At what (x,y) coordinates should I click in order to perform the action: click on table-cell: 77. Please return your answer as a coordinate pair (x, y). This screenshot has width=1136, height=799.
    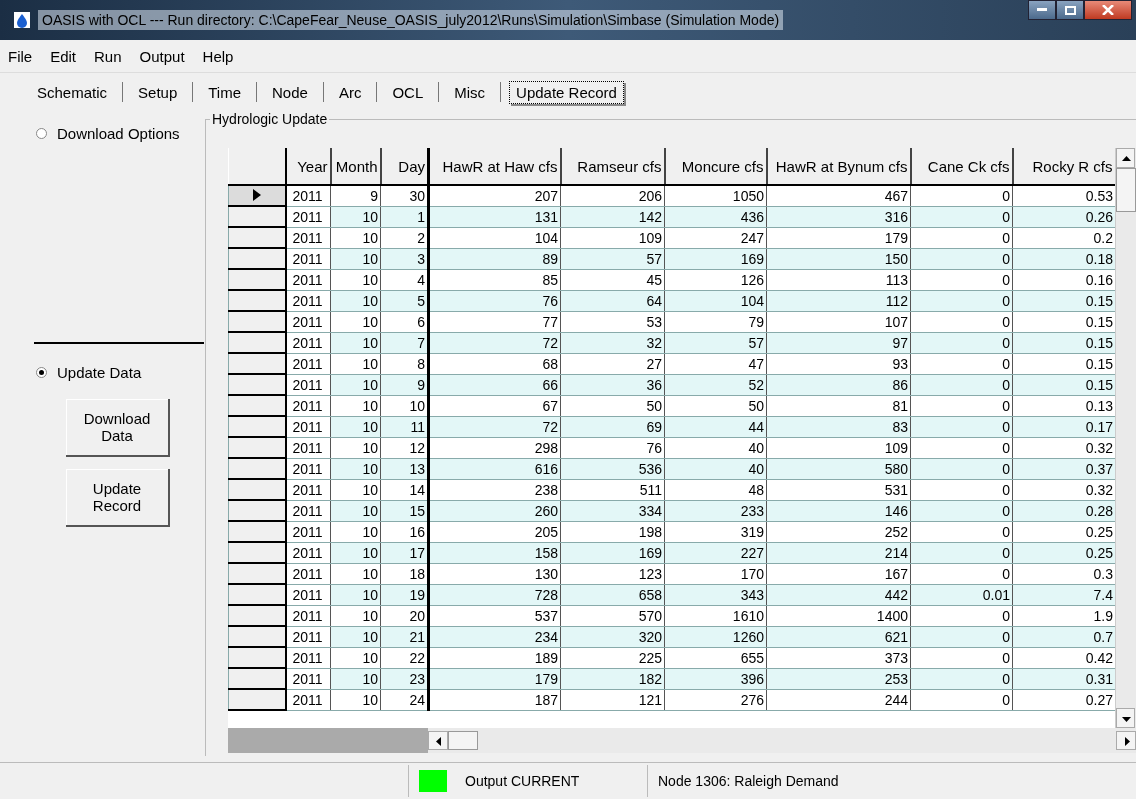
    Looking at the image, I should click on (494, 321).